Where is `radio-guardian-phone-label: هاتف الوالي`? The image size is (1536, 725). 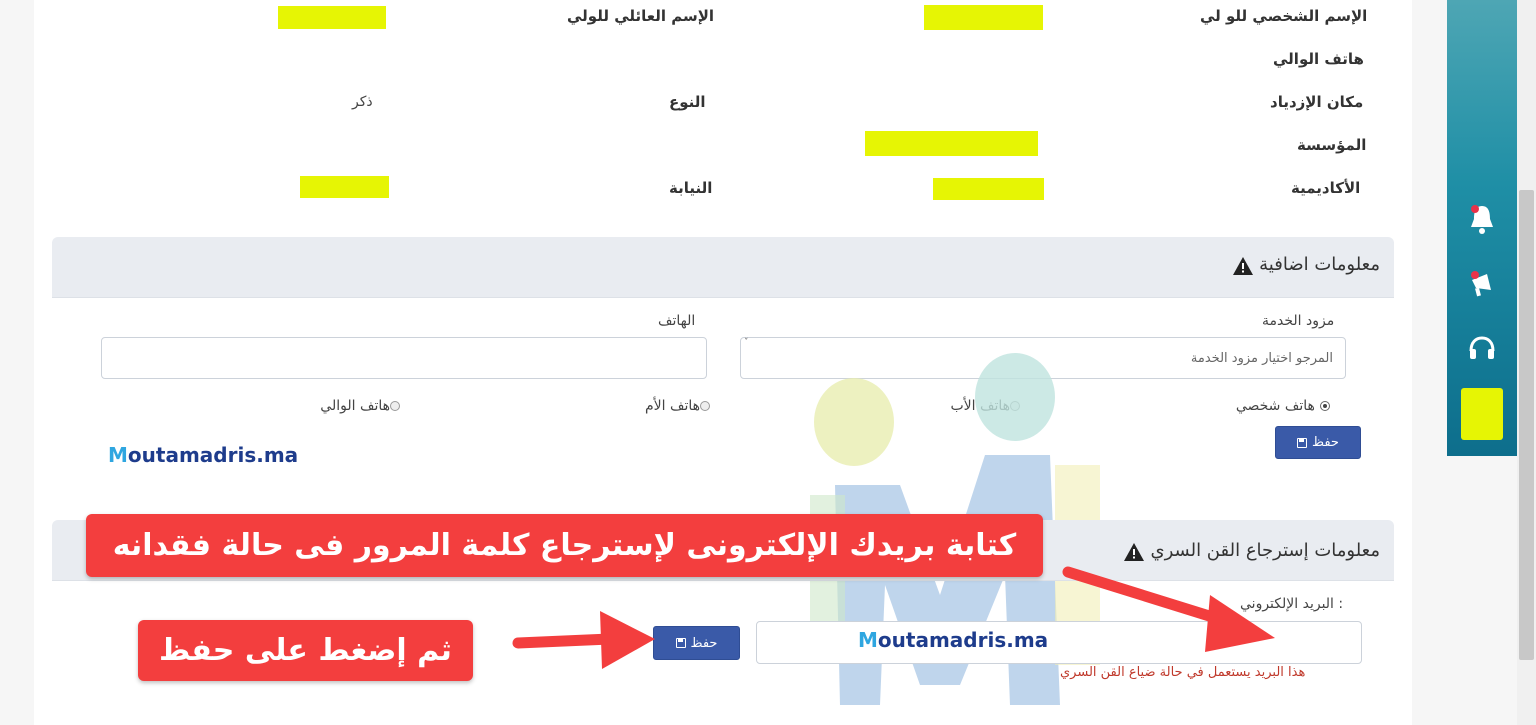 radio-guardian-phone-label: هاتف الوالي is located at coordinates (355, 406).